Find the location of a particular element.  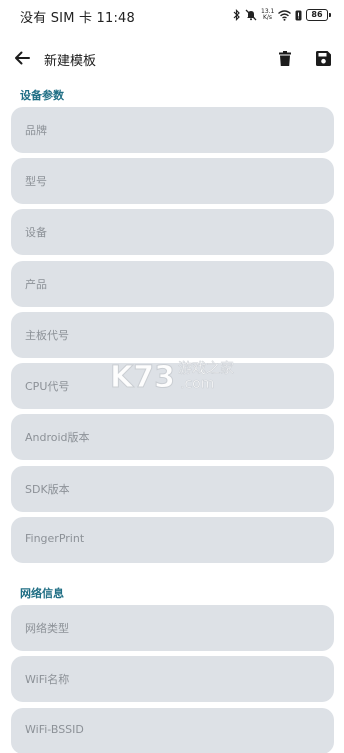

net-speed: 13.1 K/s is located at coordinates (267, 15).